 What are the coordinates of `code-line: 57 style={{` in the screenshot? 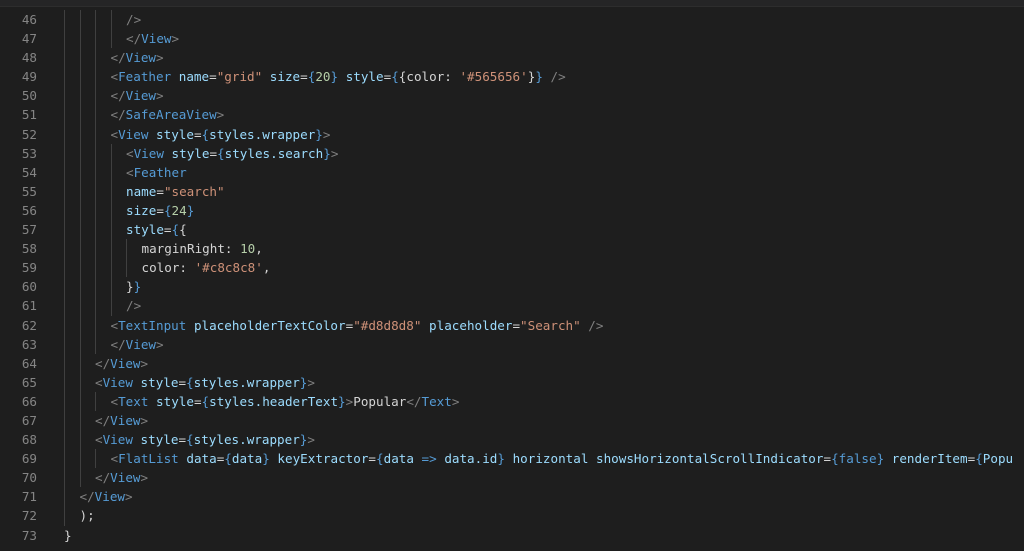 It's located at (512, 230).